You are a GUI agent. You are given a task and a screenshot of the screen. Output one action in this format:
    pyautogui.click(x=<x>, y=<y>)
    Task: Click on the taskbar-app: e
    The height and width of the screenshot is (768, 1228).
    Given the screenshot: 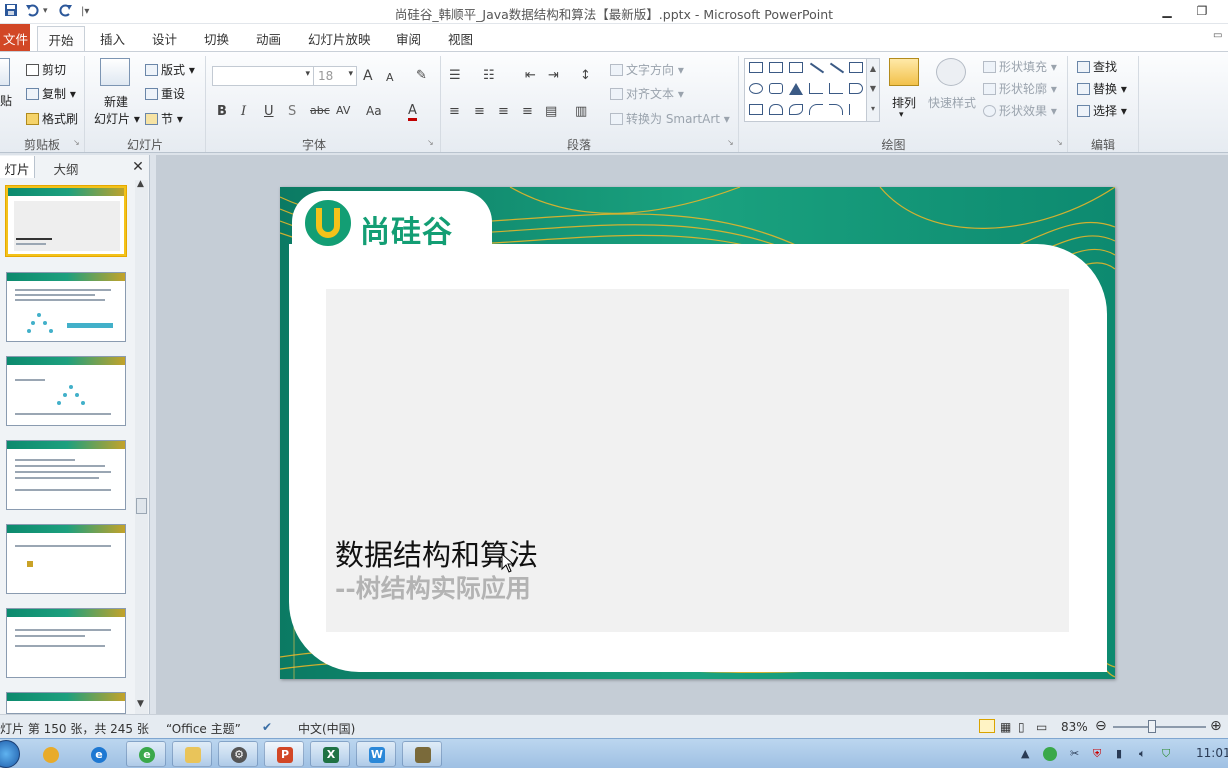 What is the action you would take?
    pyautogui.click(x=98, y=754)
    